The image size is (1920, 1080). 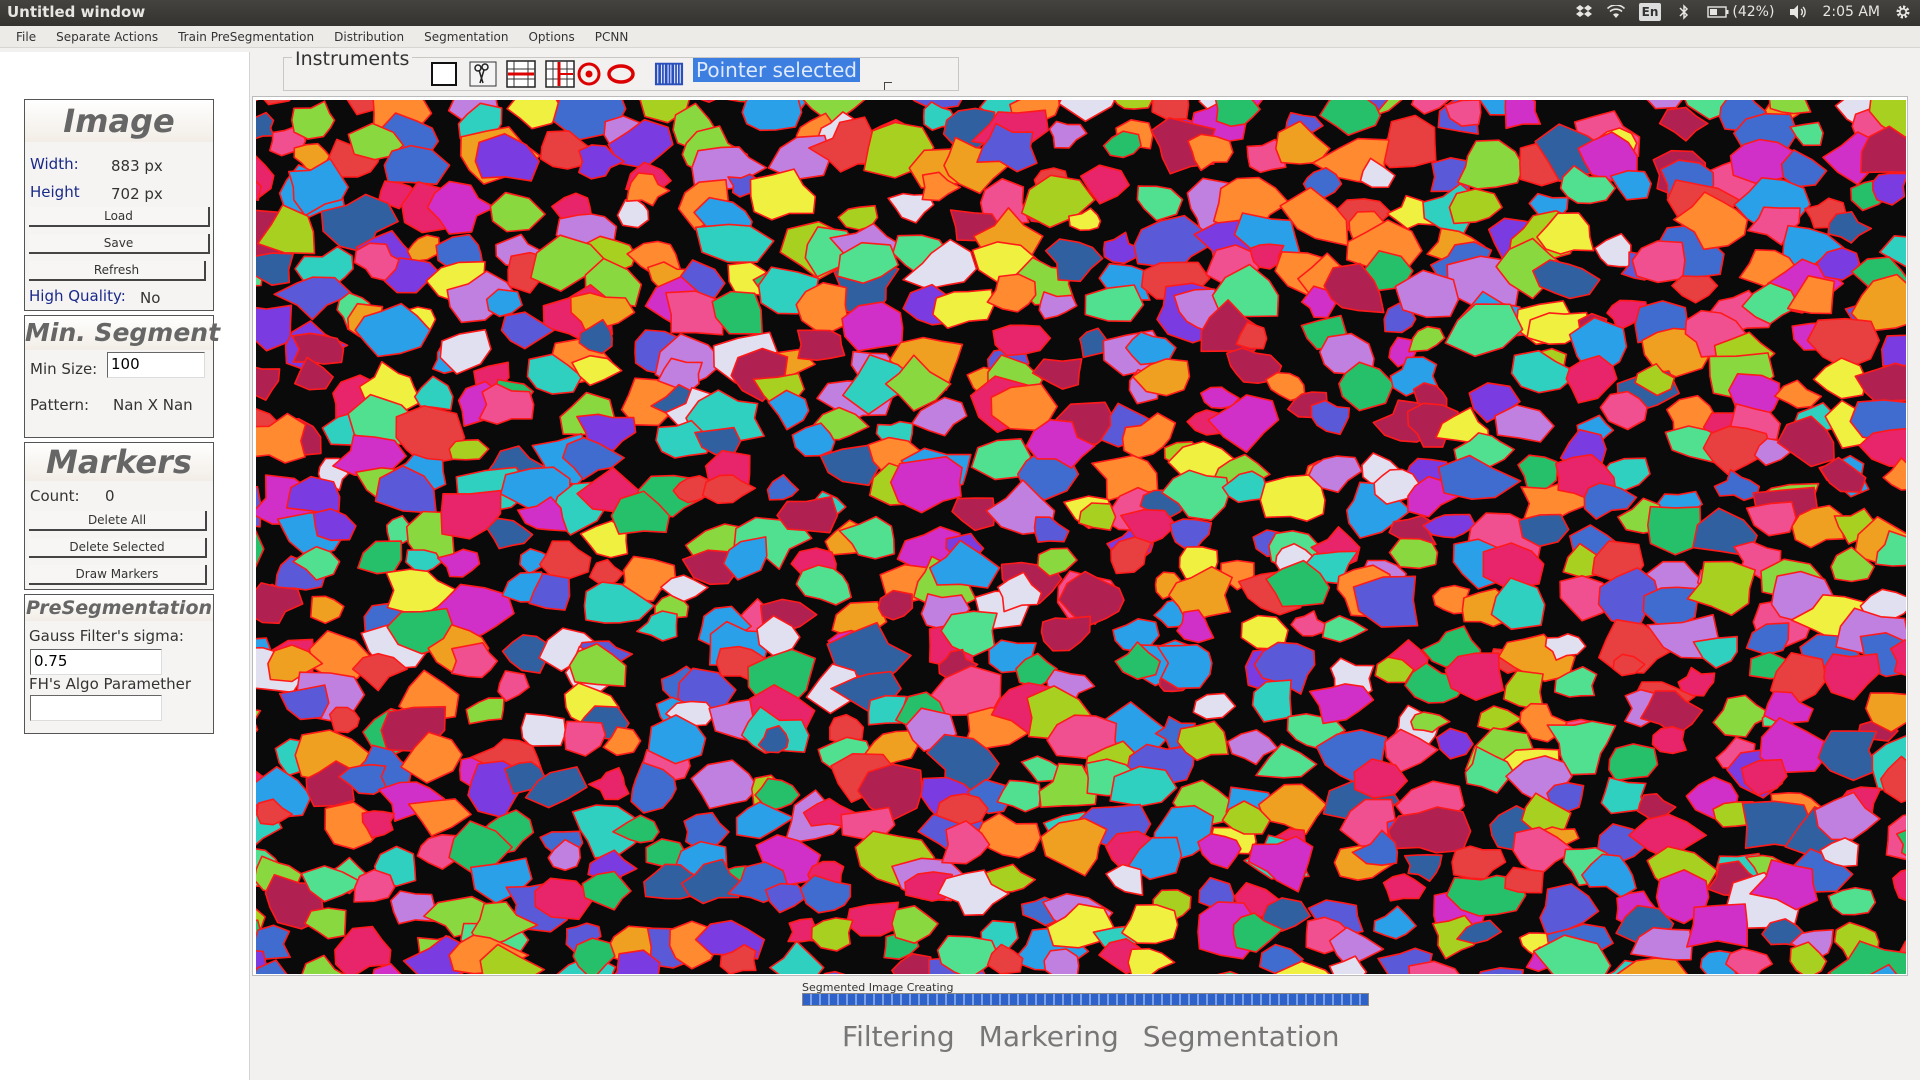 What do you see at coordinates (122, 333) in the screenshot?
I see `min-segment-group-title: Min. Segment` at bounding box center [122, 333].